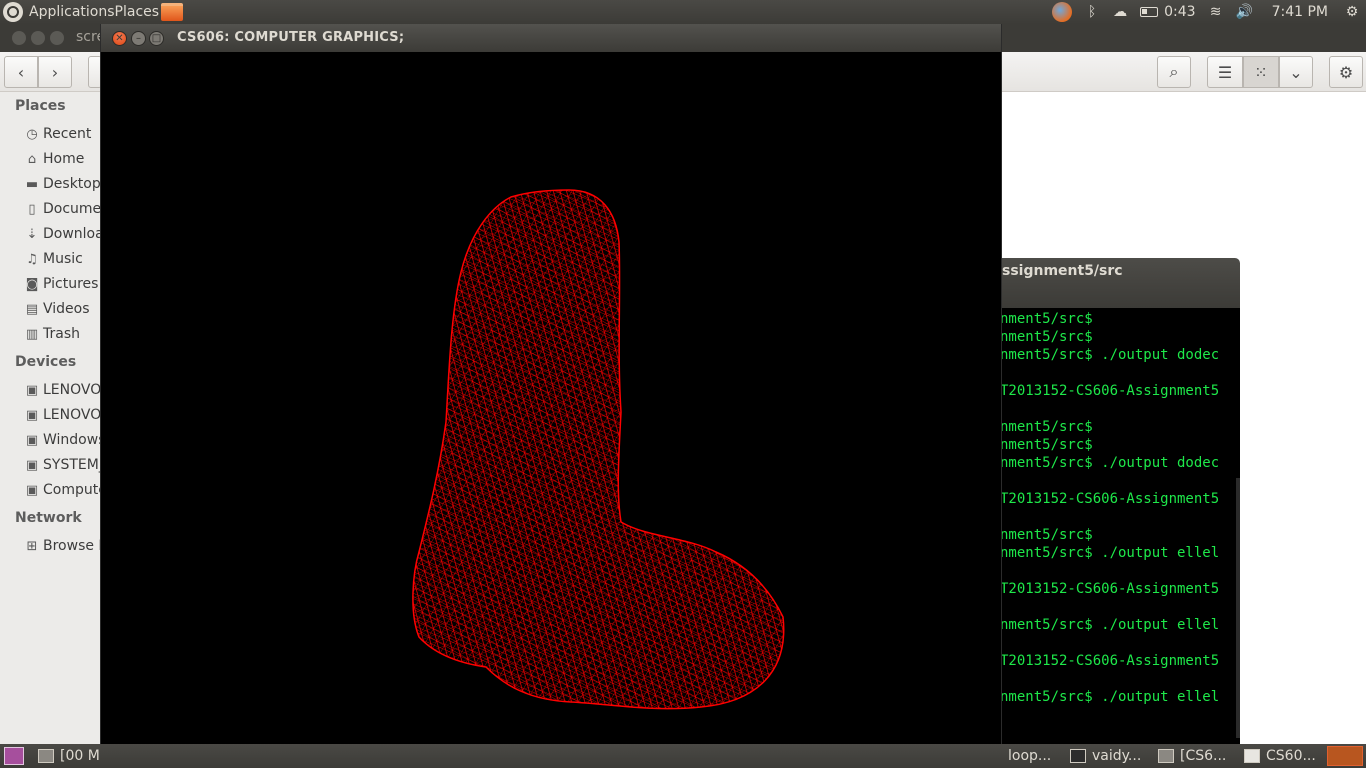 This screenshot has height=768, width=1366. I want to click on search-button: ⌕, so click(1174, 72).